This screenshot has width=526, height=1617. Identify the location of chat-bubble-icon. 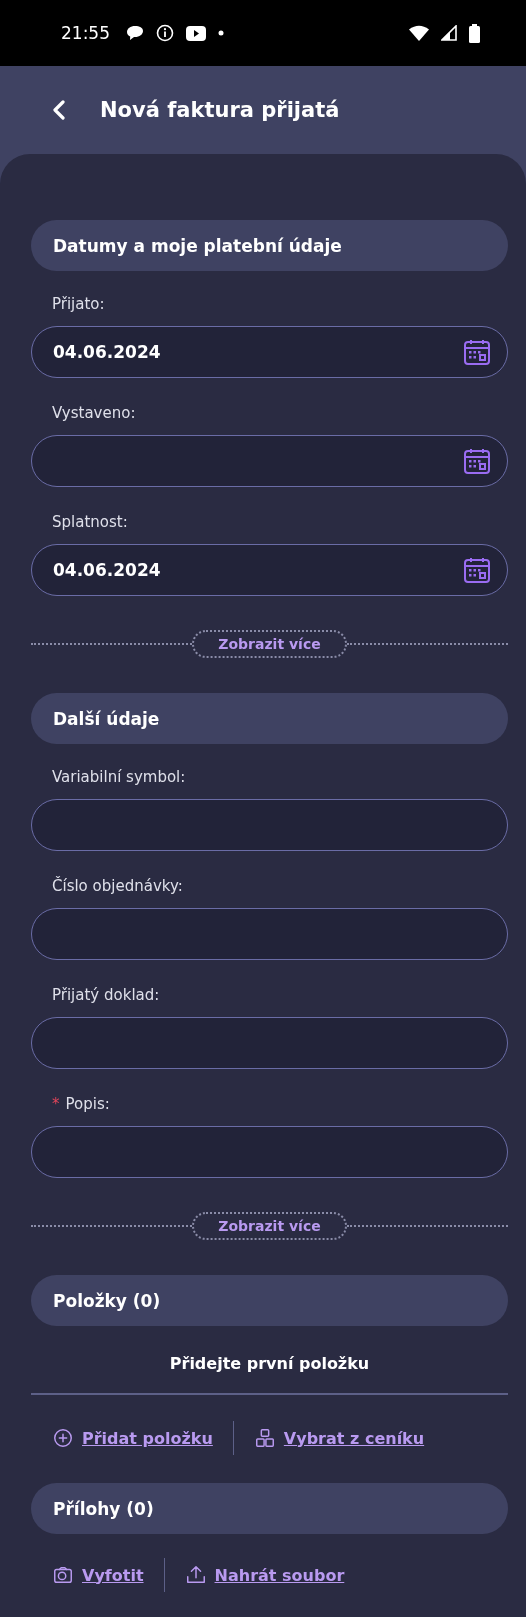
(135, 33).